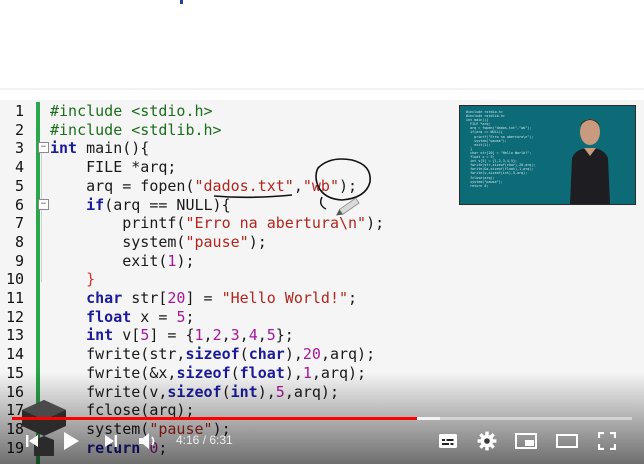  I want to click on theater-mode-icon, so click(567, 441).